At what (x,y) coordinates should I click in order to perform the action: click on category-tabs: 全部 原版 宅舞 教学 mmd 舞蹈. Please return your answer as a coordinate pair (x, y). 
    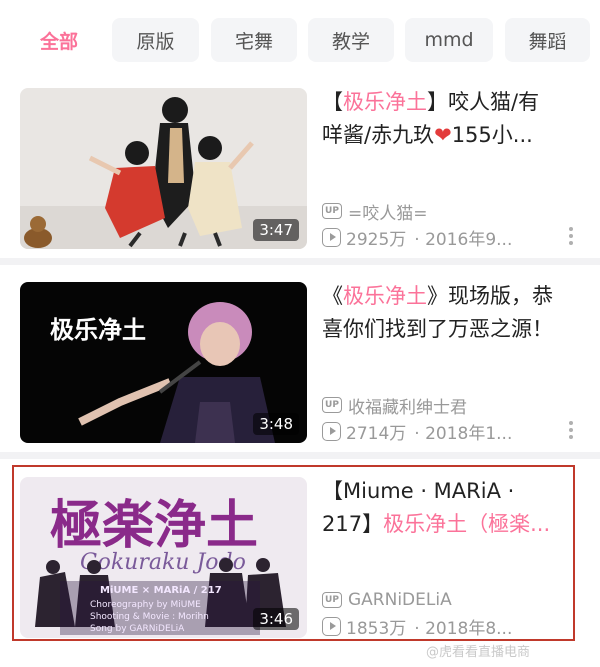
    Looking at the image, I should click on (300, 39).